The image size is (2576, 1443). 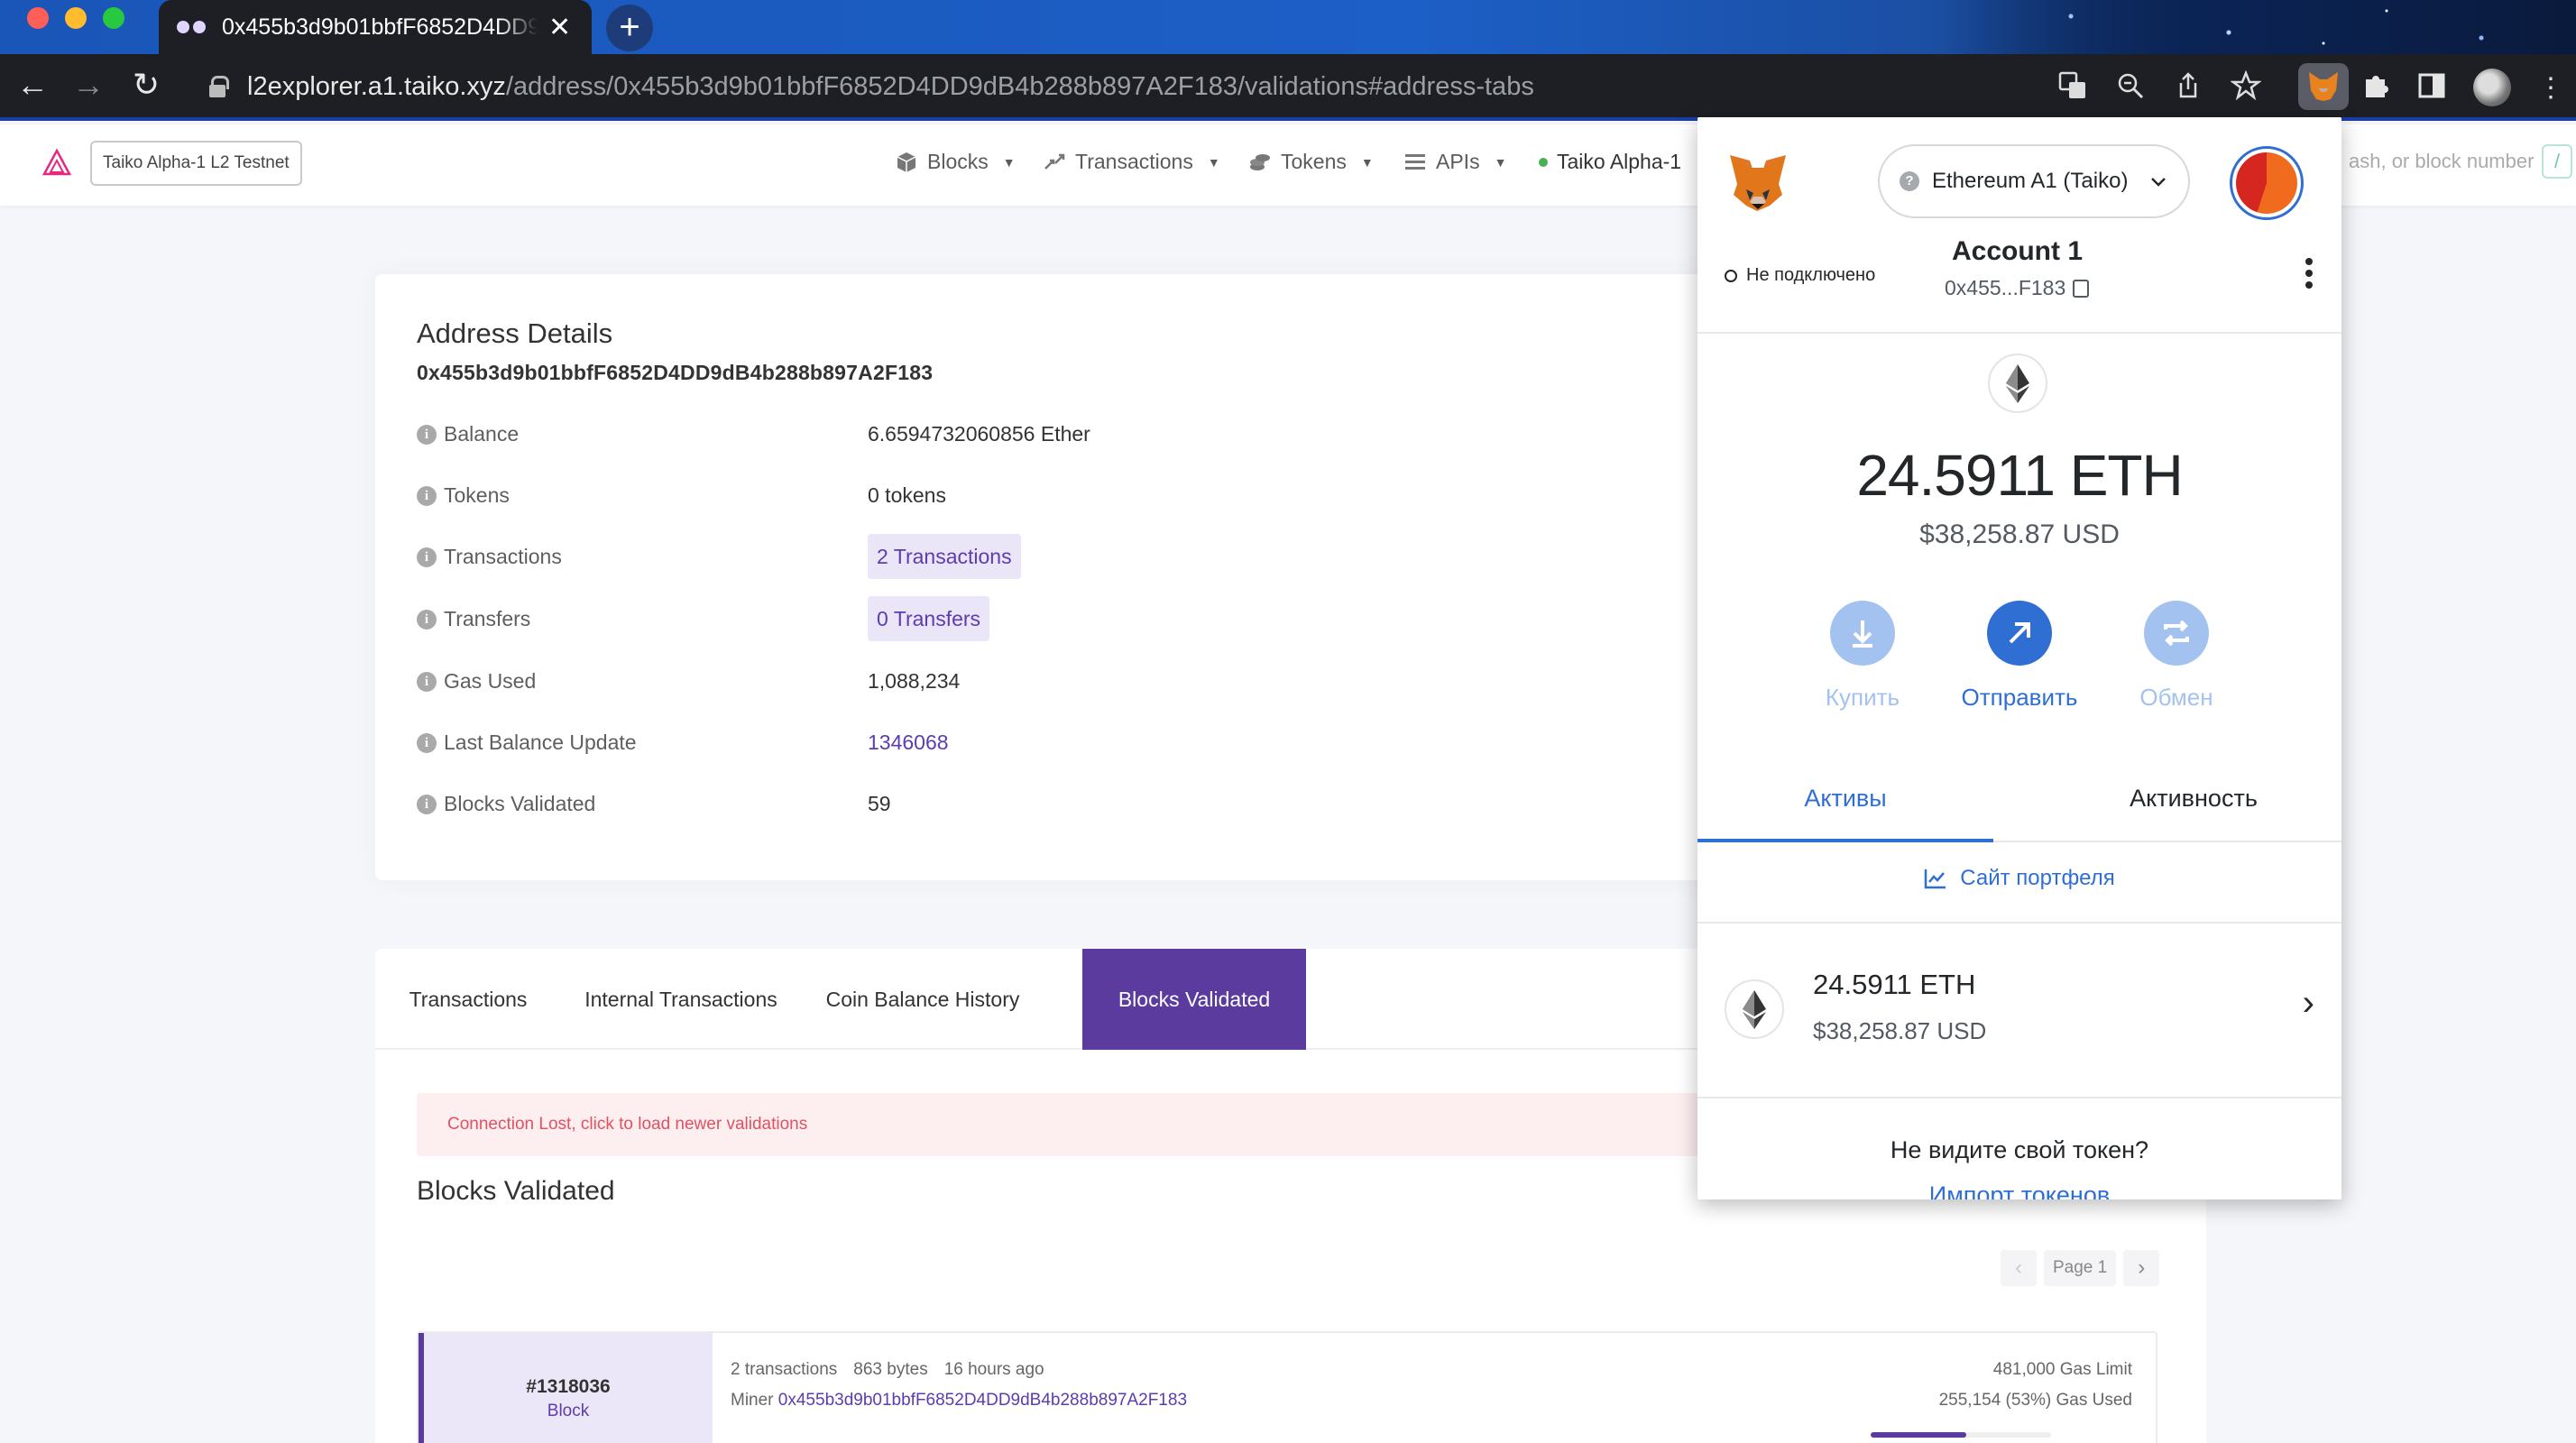 What do you see at coordinates (76, 18) in the screenshot?
I see `window-minimize-button` at bounding box center [76, 18].